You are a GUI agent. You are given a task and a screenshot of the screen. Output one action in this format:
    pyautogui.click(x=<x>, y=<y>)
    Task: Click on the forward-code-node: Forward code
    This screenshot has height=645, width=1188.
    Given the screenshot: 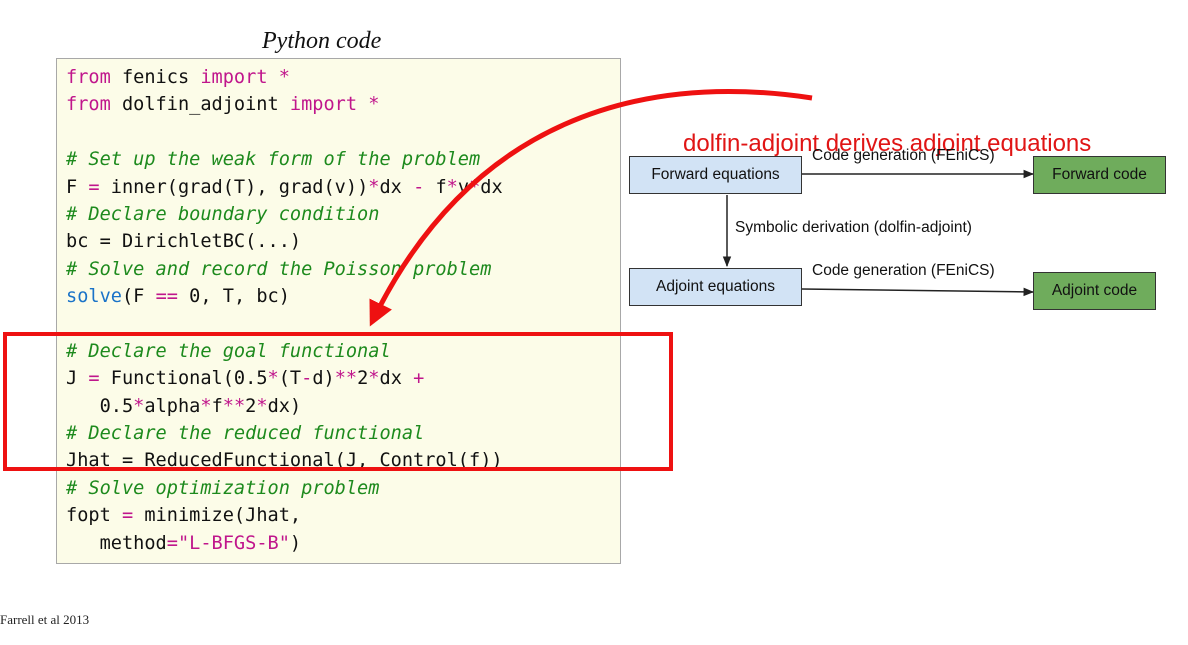 What is the action you would take?
    pyautogui.click(x=1099, y=175)
    